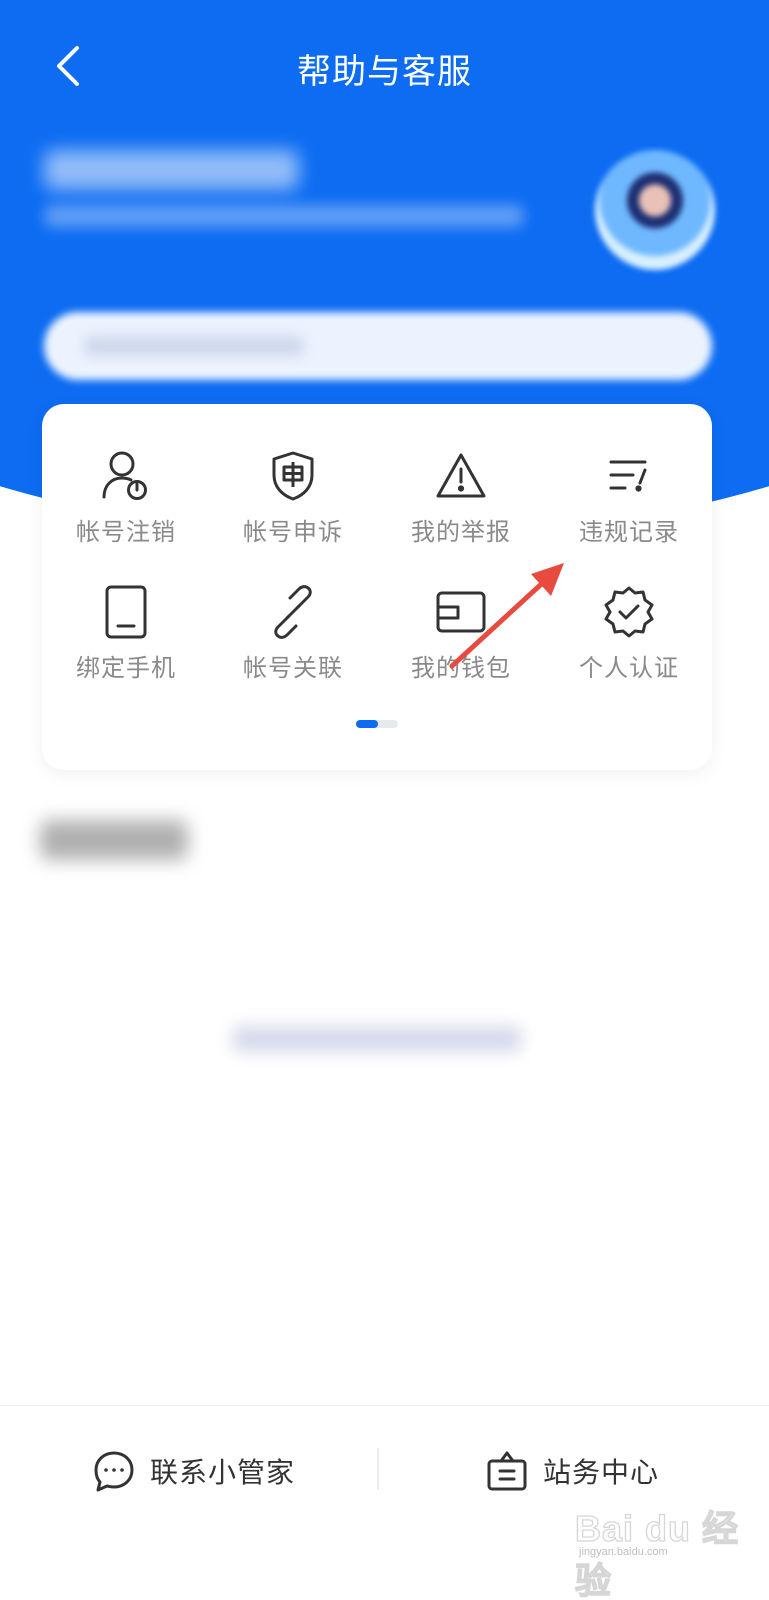 The width and height of the screenshot is (769, 1600). Describe the element at coordinates (126, 532) in the screenshot. I see `grid-item-label: 帐号注销` at that location.